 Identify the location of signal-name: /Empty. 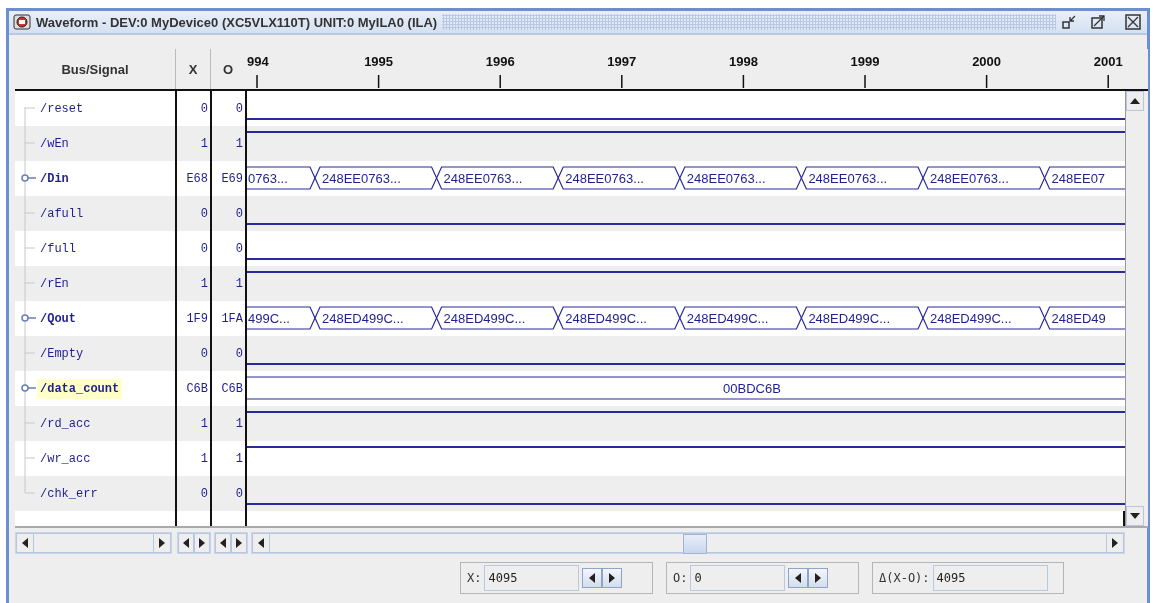
(62, 353).